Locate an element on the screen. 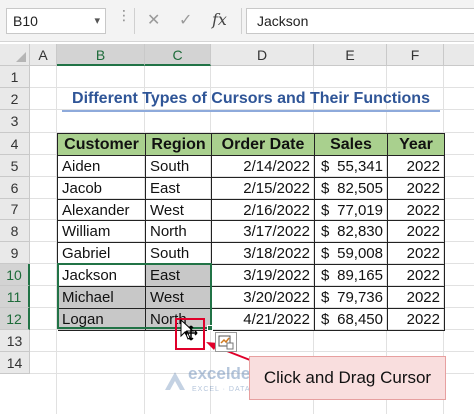 The height and width of the screenshot is (414, 474). cell-region: North is located at coordinates (179, 232).